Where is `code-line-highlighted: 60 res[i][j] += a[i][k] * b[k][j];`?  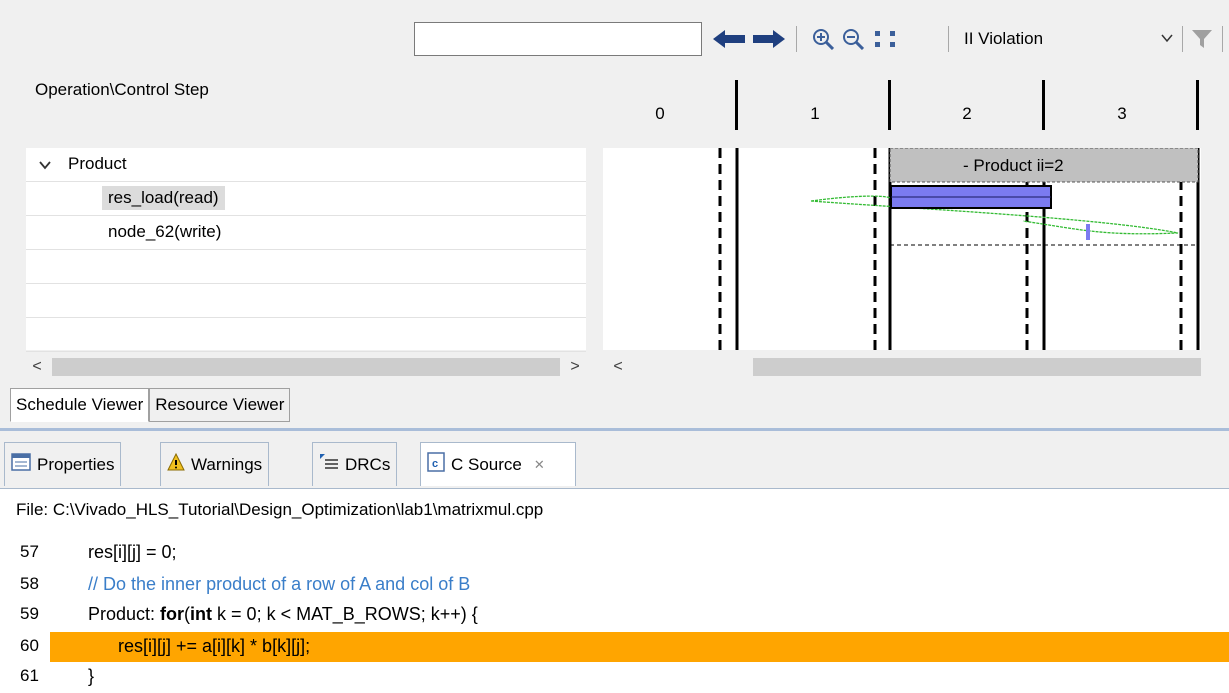 code-line-highlighted: 60 res[i][j] += a[i][k] * b[k][j]; is located at coordinates (614, 647).